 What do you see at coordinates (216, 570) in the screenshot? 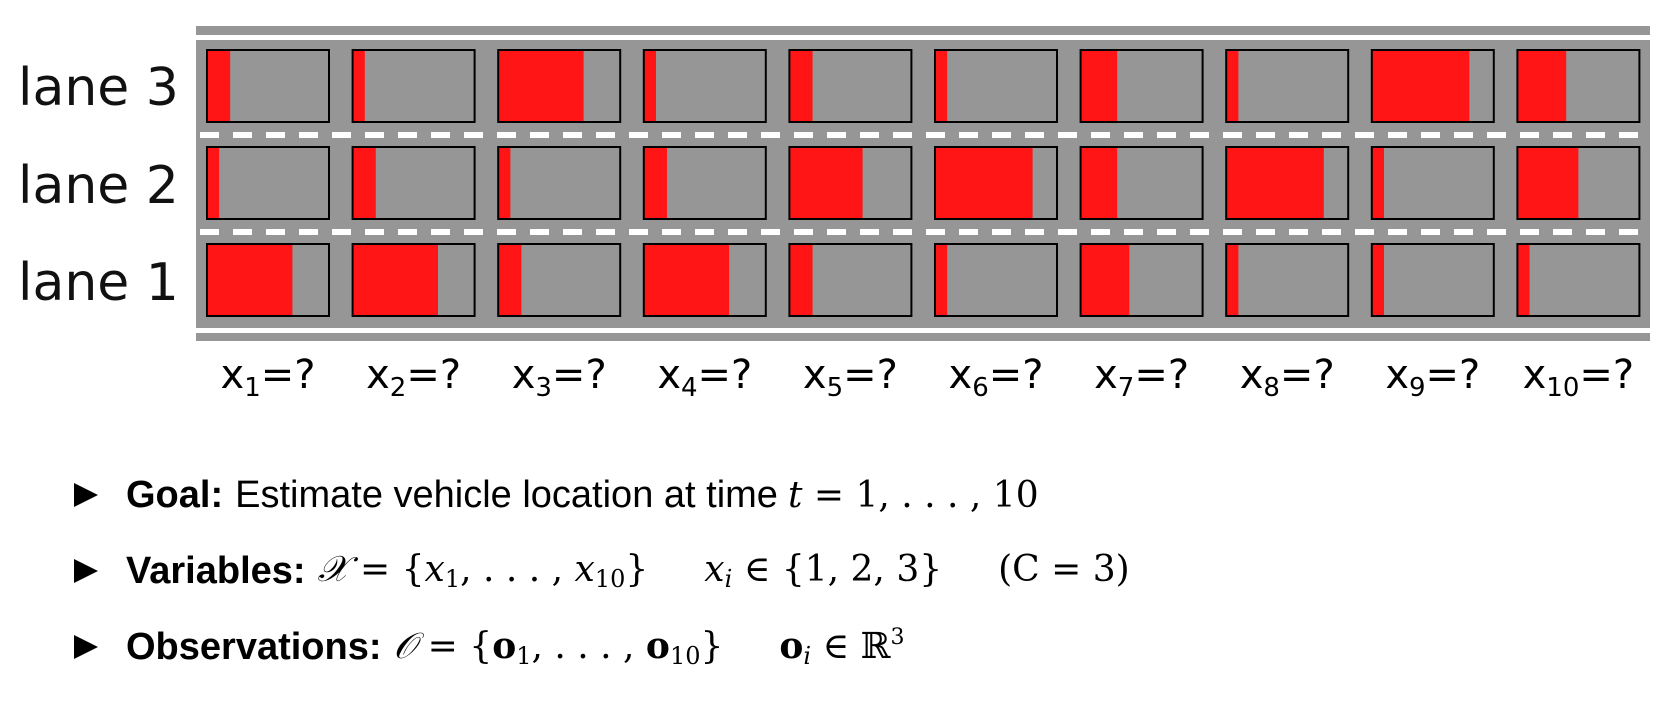
I see `variables-label: Variables:` at bounding box center [216, 570].